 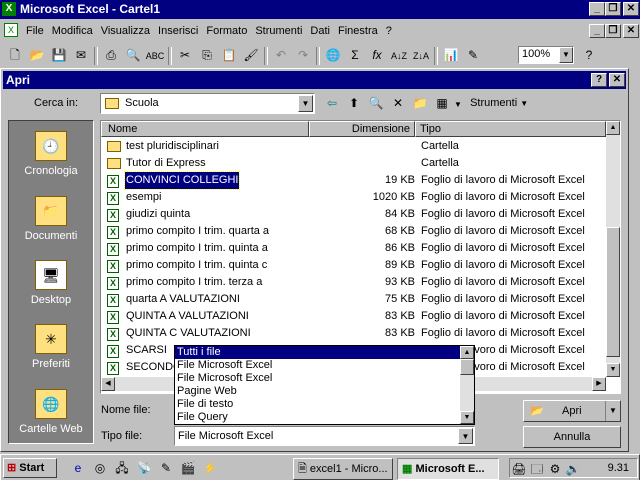 What do you see at coordinates (205, 129) in the screenshot?
I see `column-name: Nome` at bounding box center [205, 129].